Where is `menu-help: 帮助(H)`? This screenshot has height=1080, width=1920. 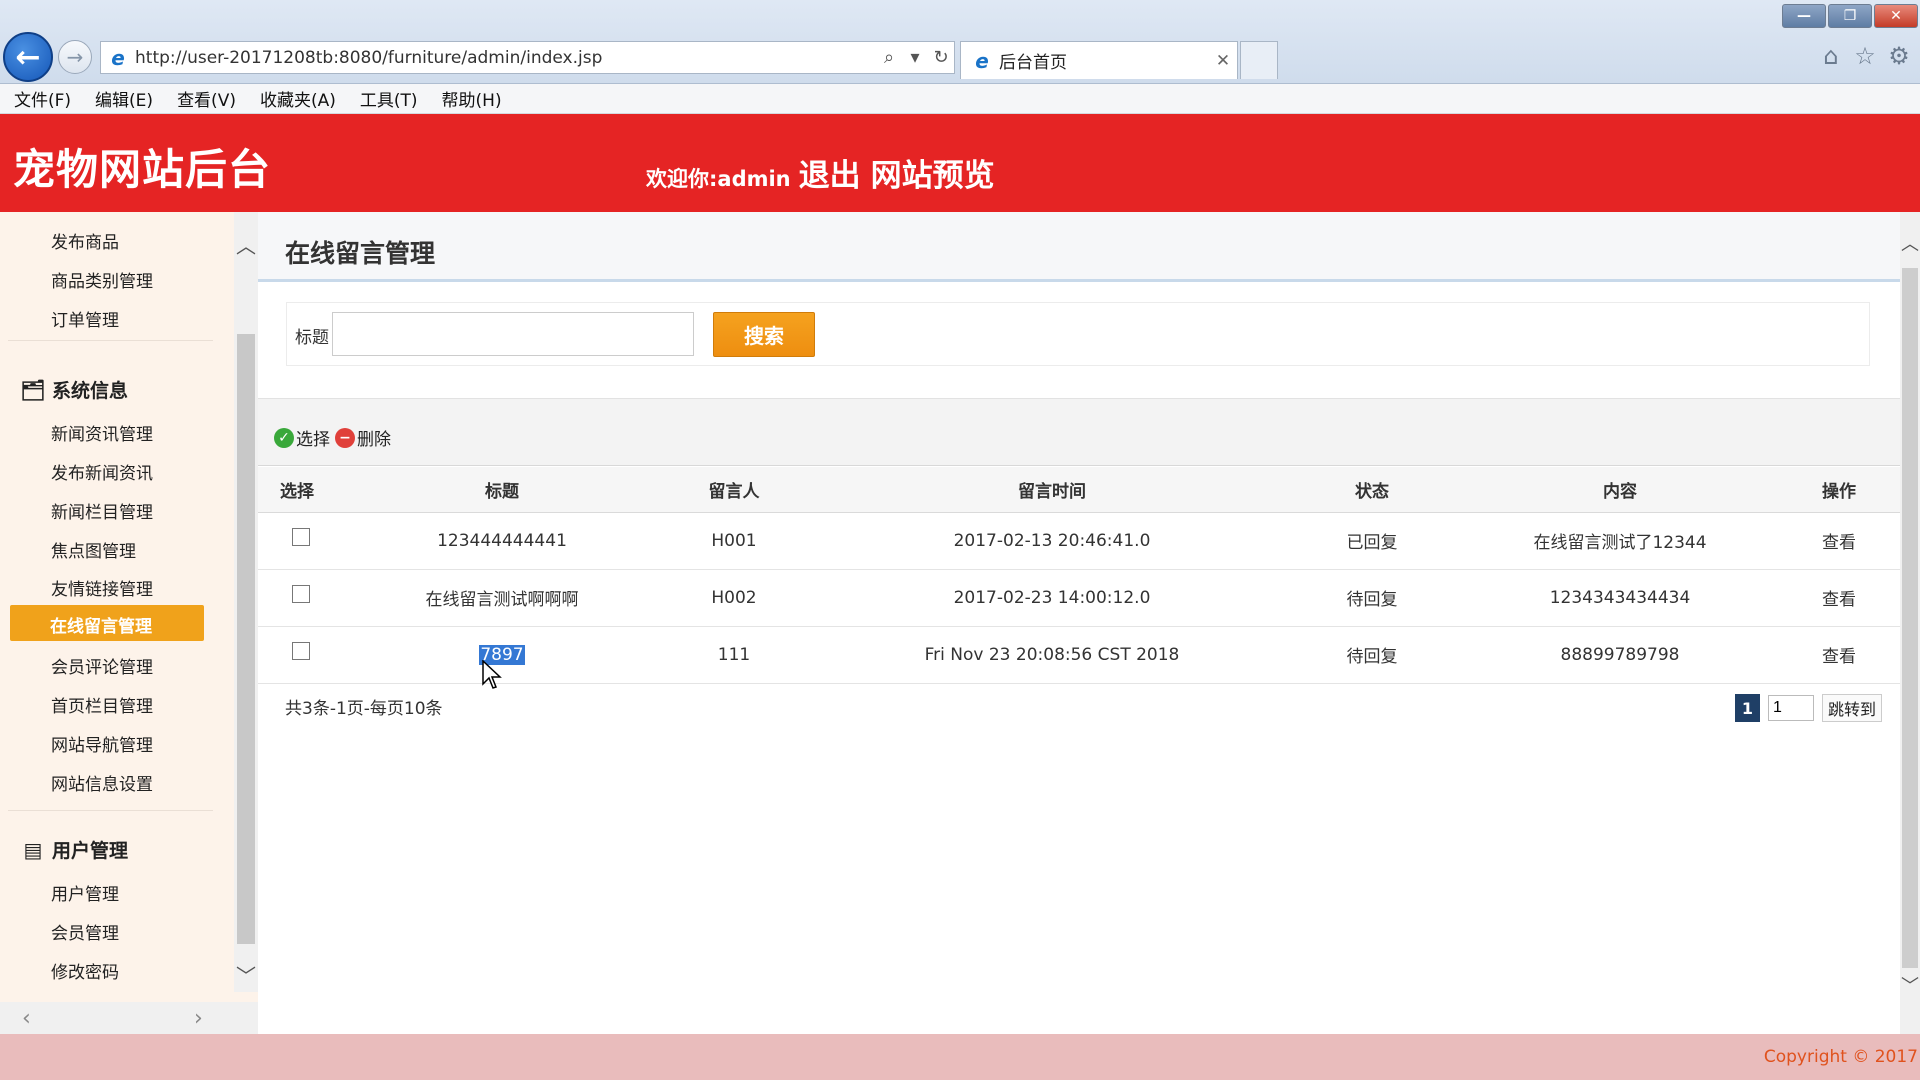 menu-help: 帮助(H) is located at coordinates (472, 98).